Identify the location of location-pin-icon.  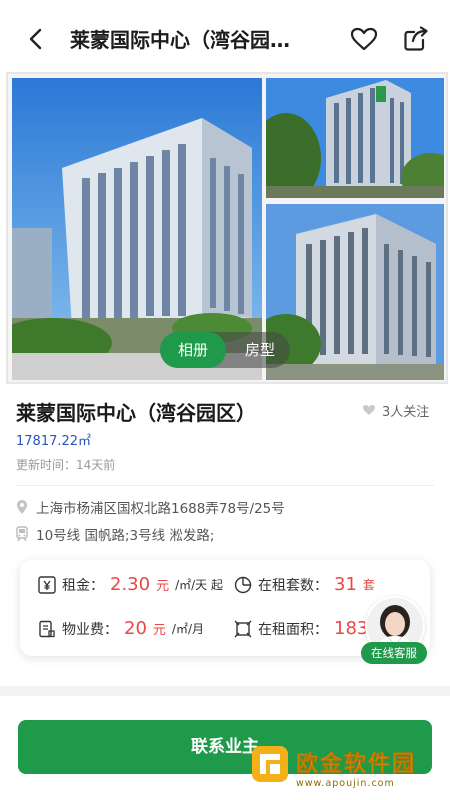
(22, 507).